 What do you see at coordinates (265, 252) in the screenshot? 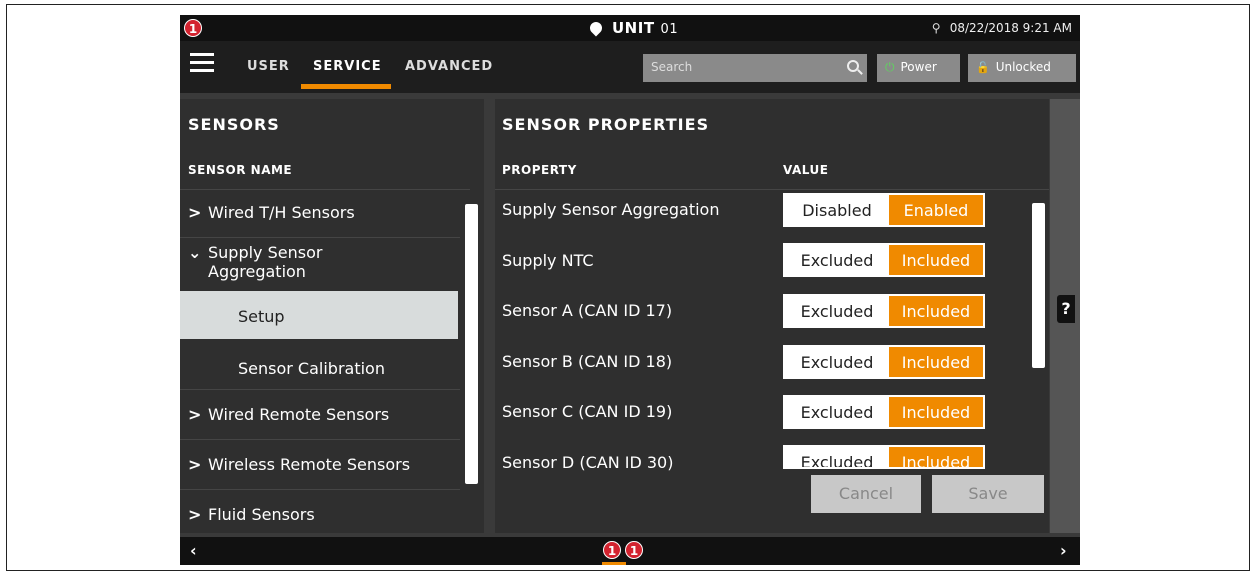
I see `sensor-item-label: Supply Sensor` at bounding box center [265, 252].